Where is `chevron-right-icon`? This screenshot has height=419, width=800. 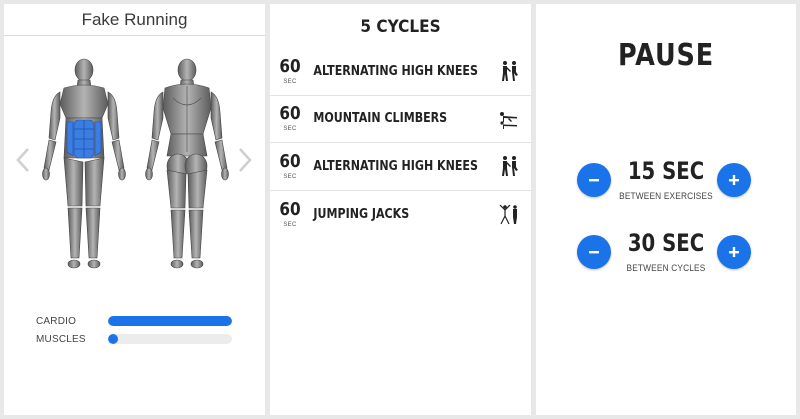
chevron-right-icon is located at coordinates (245, 160).